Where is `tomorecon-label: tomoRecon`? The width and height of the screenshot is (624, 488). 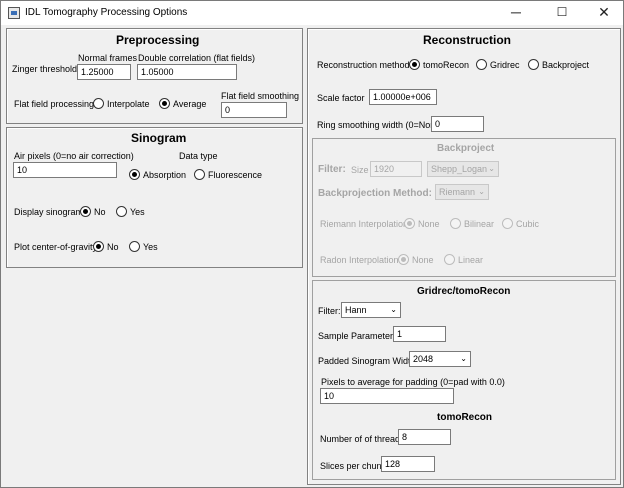 tomorecon-label: tomoRecon is located at coordinates (446, 65).